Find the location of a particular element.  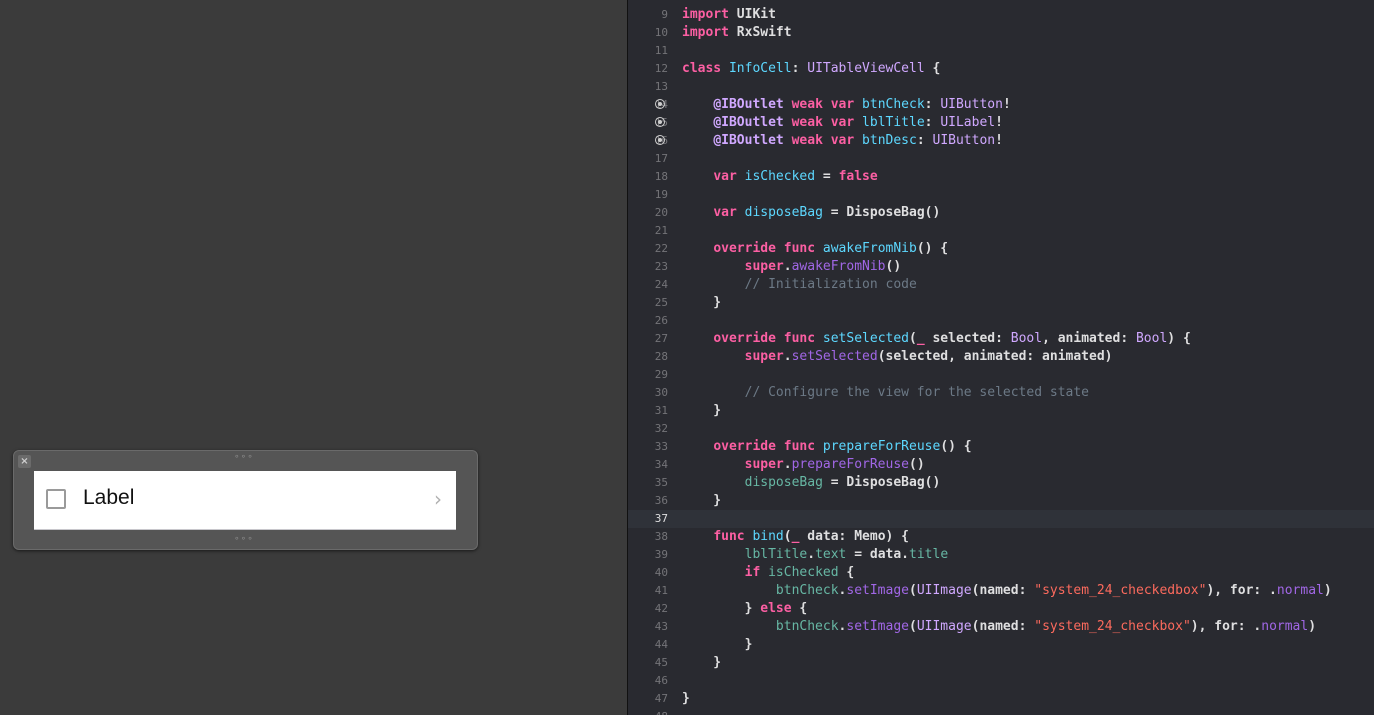

code-text: @IBOutlet weak var btnCheck: UIButton! is located at coordinates (846, 105).